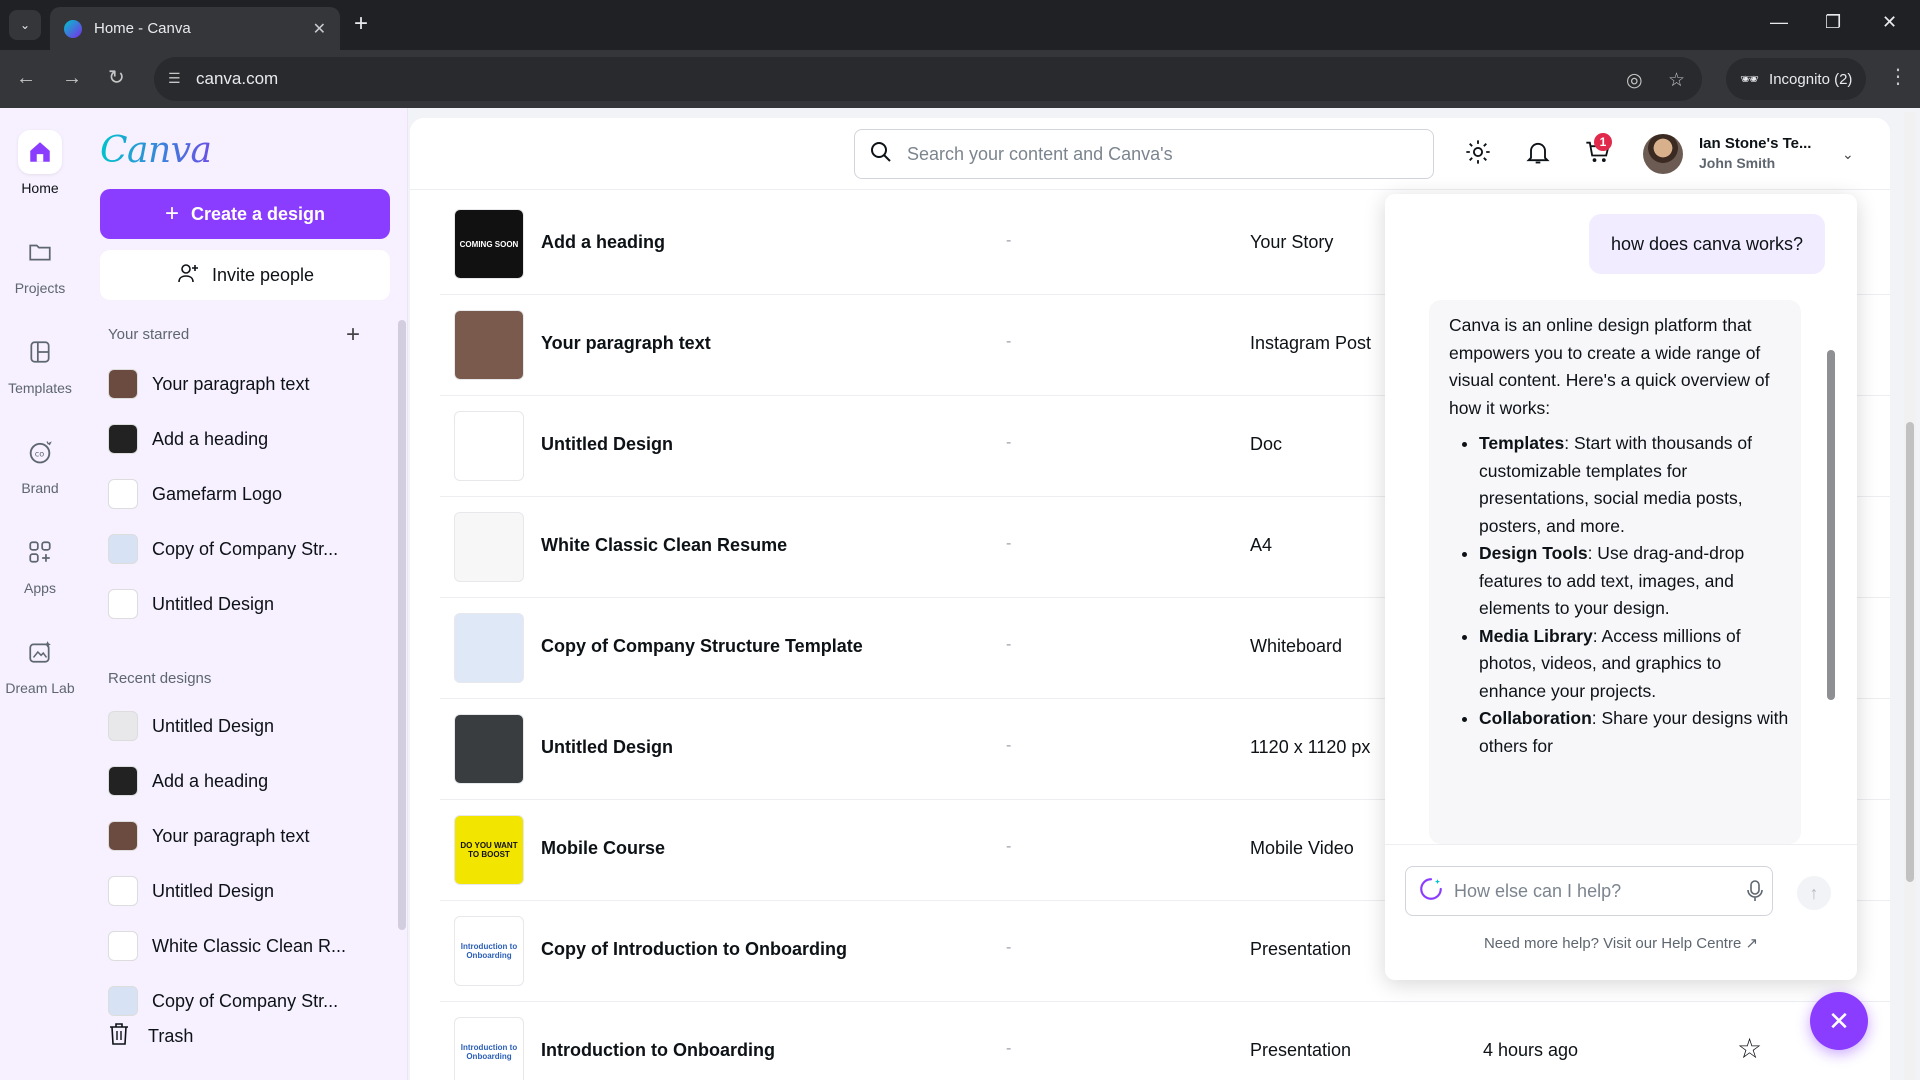 Image resolution: width=1920 pixels, height=1080 pixels. I want to click on rail-label: Home, so click(40, 188).